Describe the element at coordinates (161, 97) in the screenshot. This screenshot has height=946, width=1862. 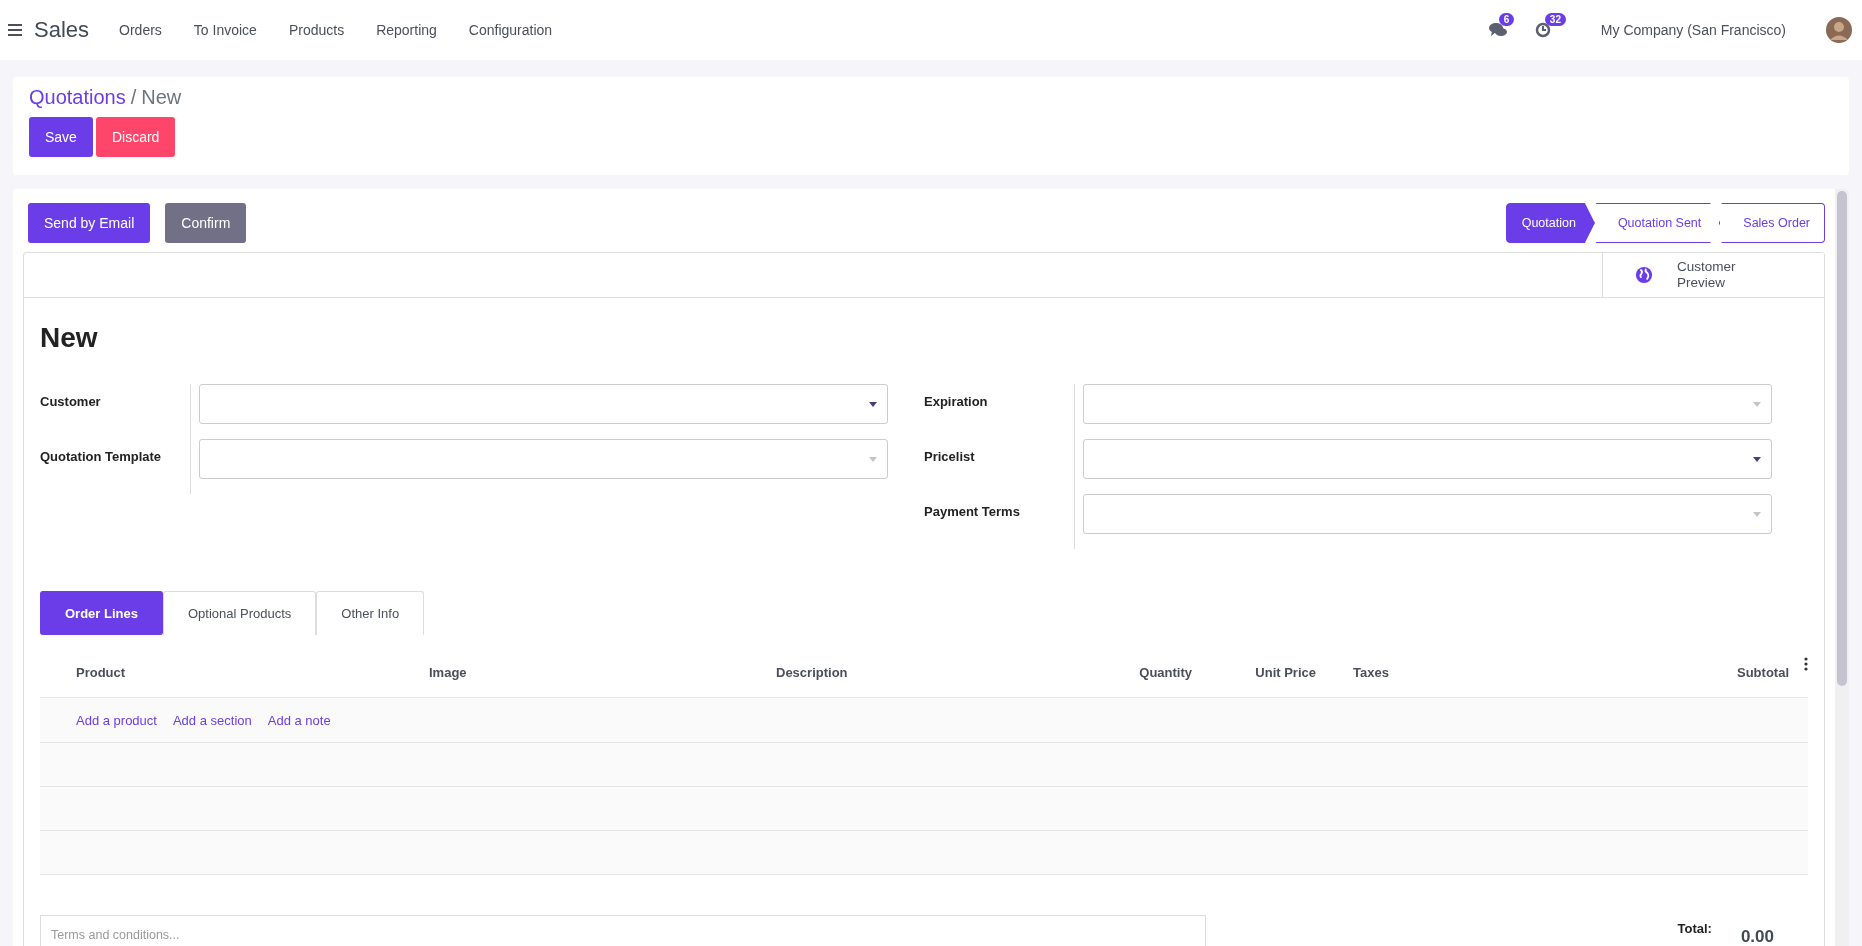
I see `breadcrumb-current: New` at that location.